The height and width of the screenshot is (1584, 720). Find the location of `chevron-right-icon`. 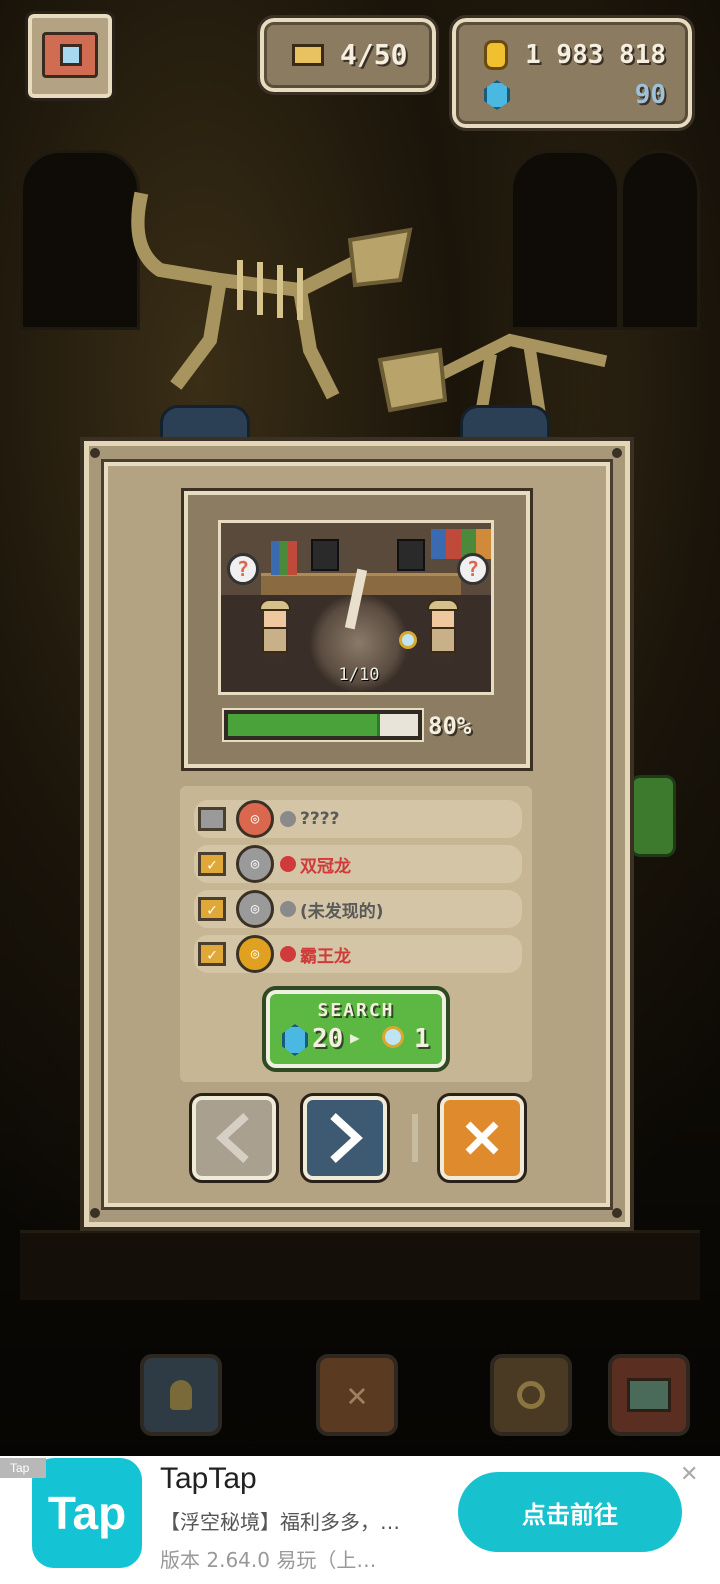

chevron-right-icon is located at coordinates (346, 1138).